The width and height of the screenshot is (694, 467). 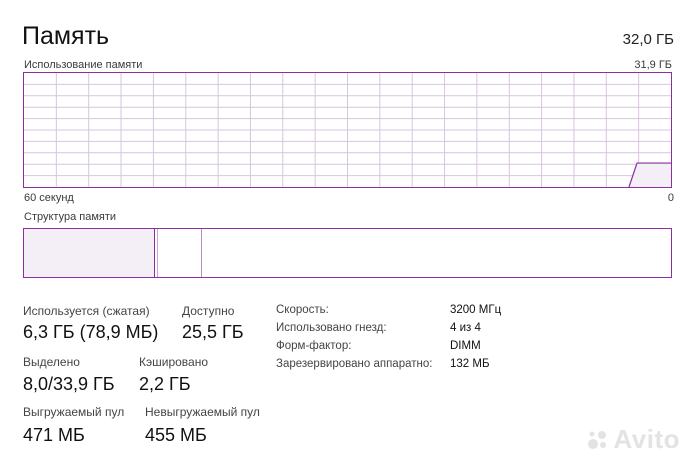 What do you see at coordinates (89, 253) in the screenshot?
I see `composition-in-use` at bounding box center [89, 253].